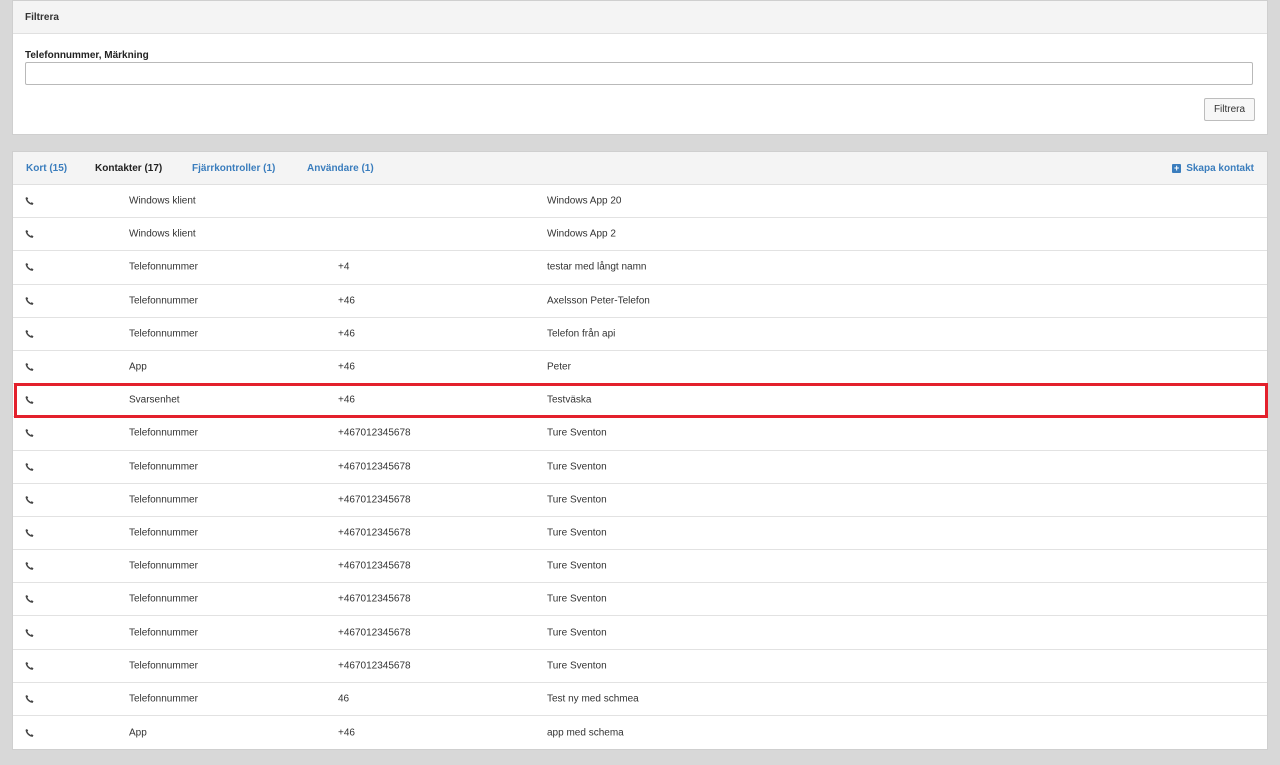  What do you see at coordinates (1220, 168) in the screenshot?
I see `create-contact-label: Skapa kontakt` at bounding box center [1220, 168].